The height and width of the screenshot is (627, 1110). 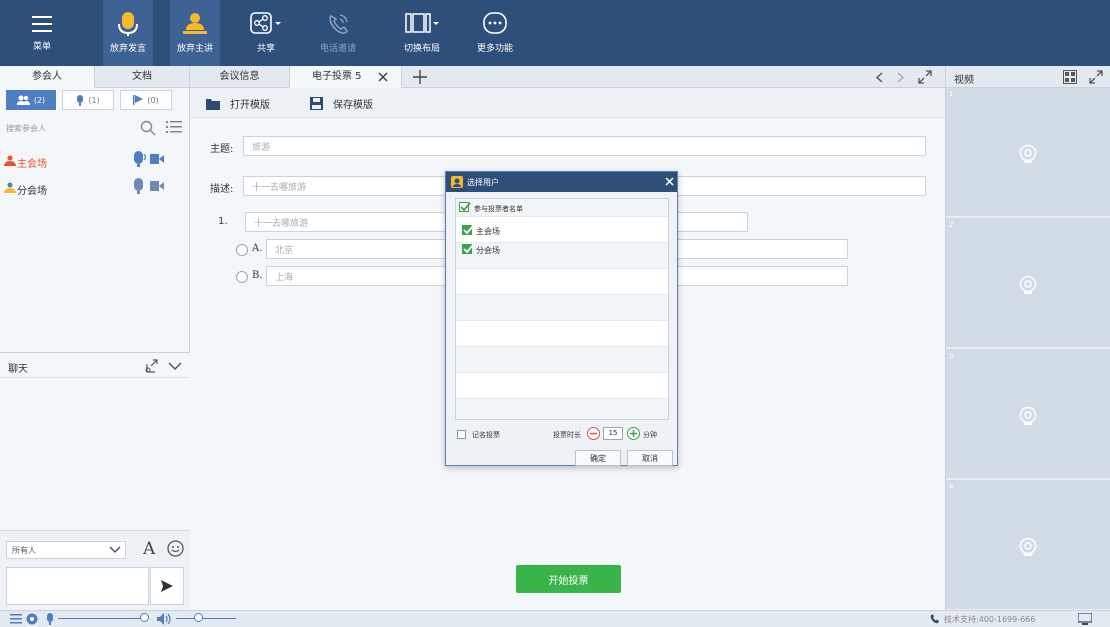 I want to click on folder-icon, so click(x=213, y=104).